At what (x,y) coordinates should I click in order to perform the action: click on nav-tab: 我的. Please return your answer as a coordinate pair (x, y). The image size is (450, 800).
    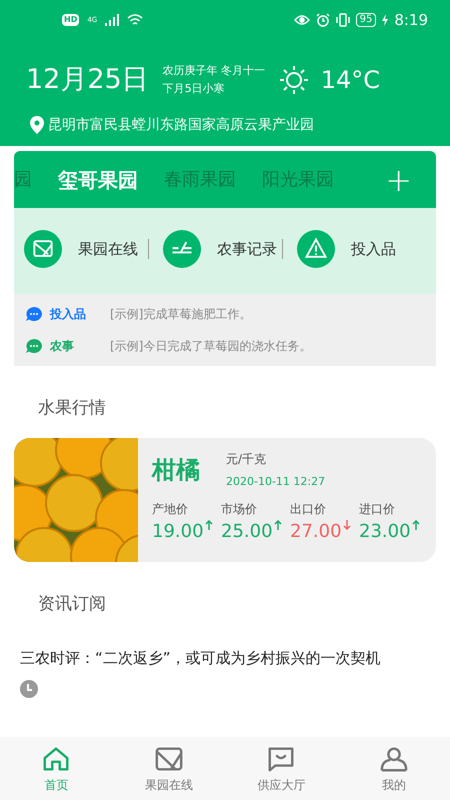
    Looking at the image, I should click on (394, 768).